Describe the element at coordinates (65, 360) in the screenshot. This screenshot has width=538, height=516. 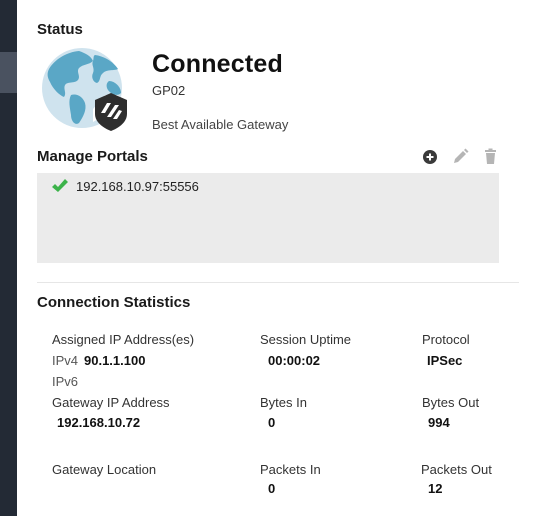
I see `ipv4-label: IPv4` at that location.